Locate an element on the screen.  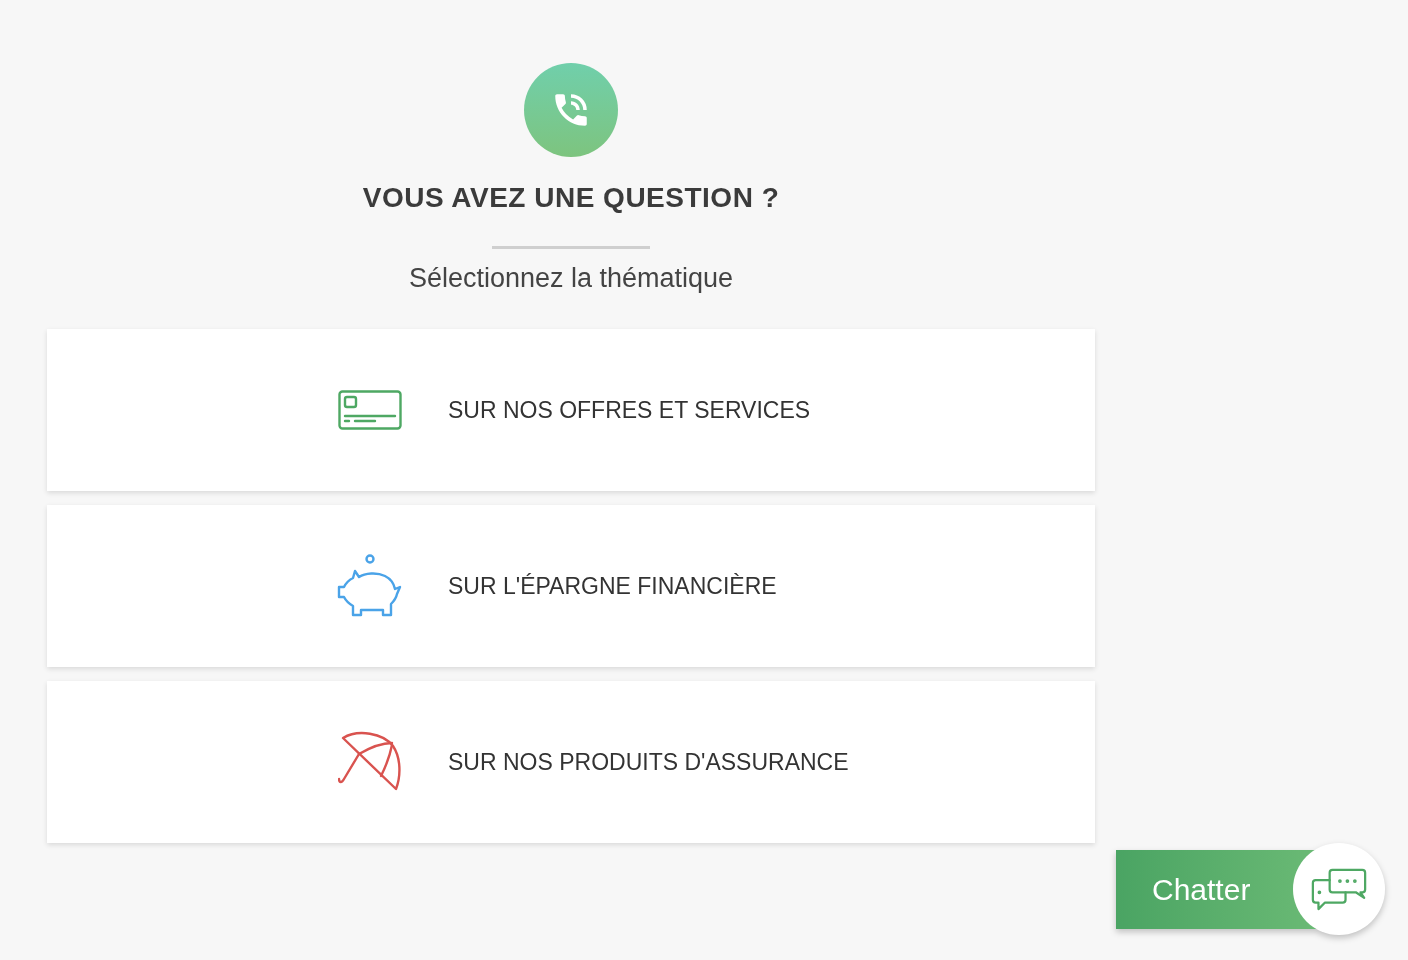
topic-card: SUR NOS PRODUITS D'ASSURANCE is located at coordinates (571, 762).